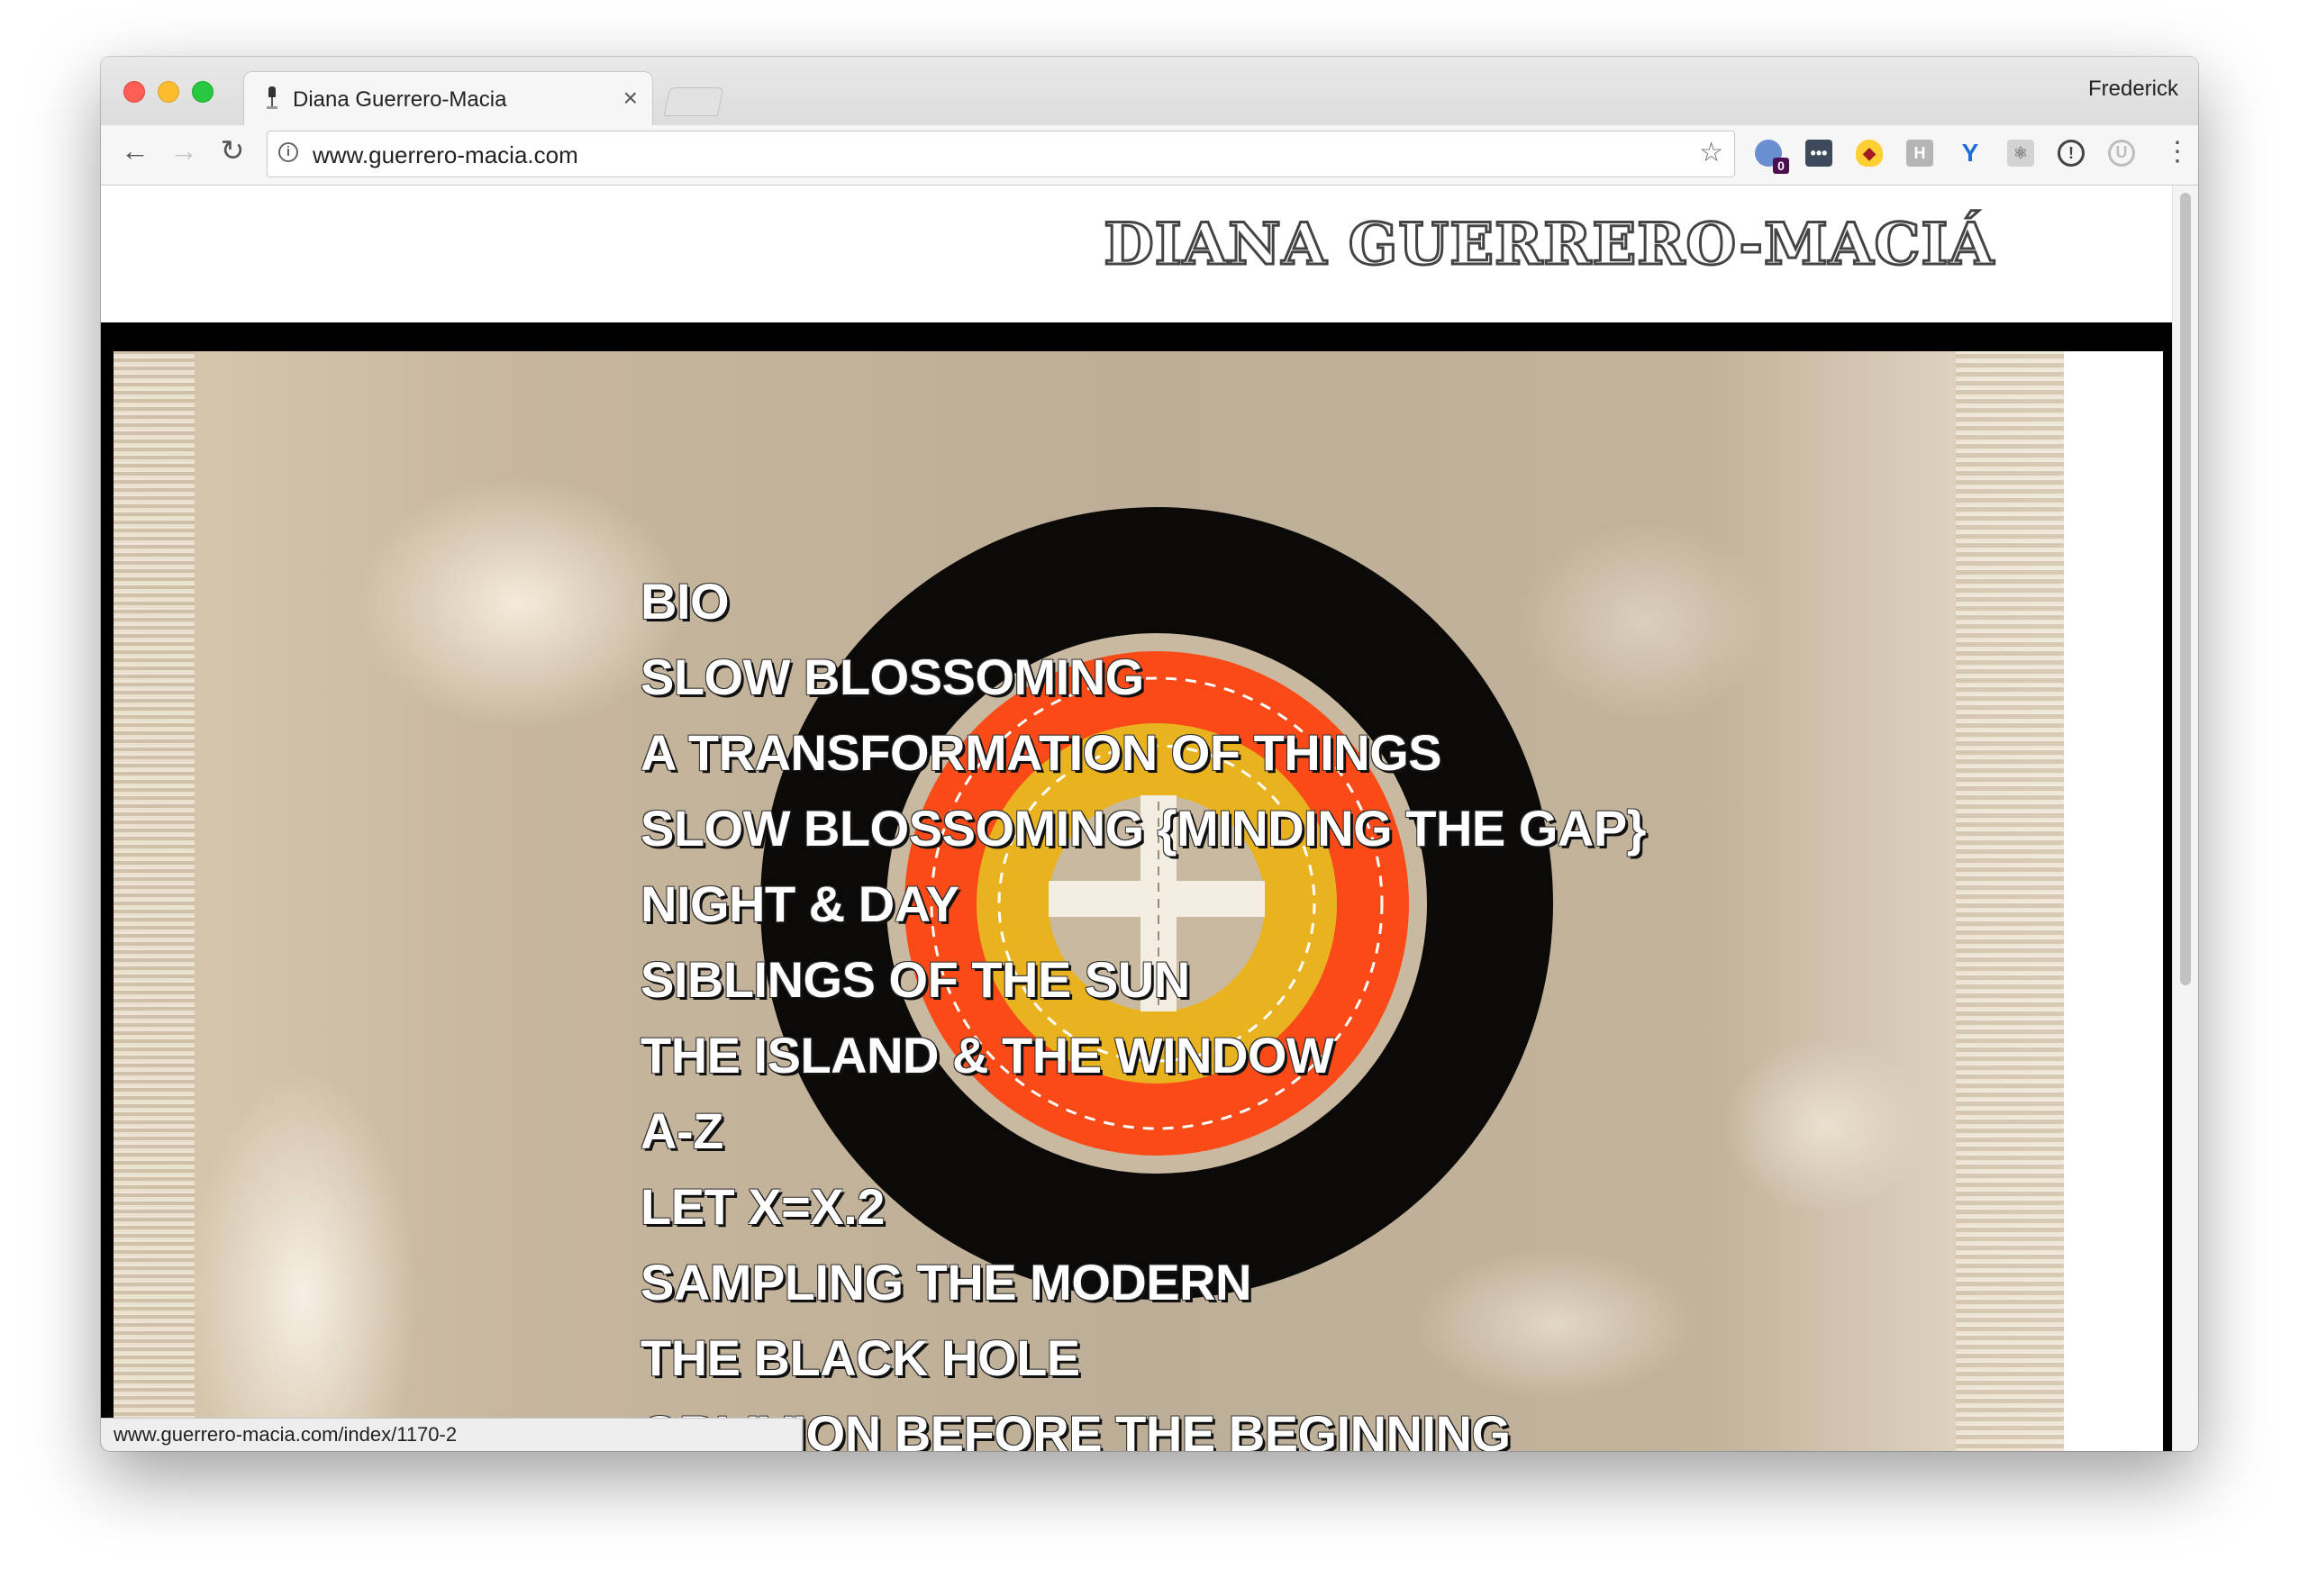  I want to click on favicon-icon, so click(272, 99).